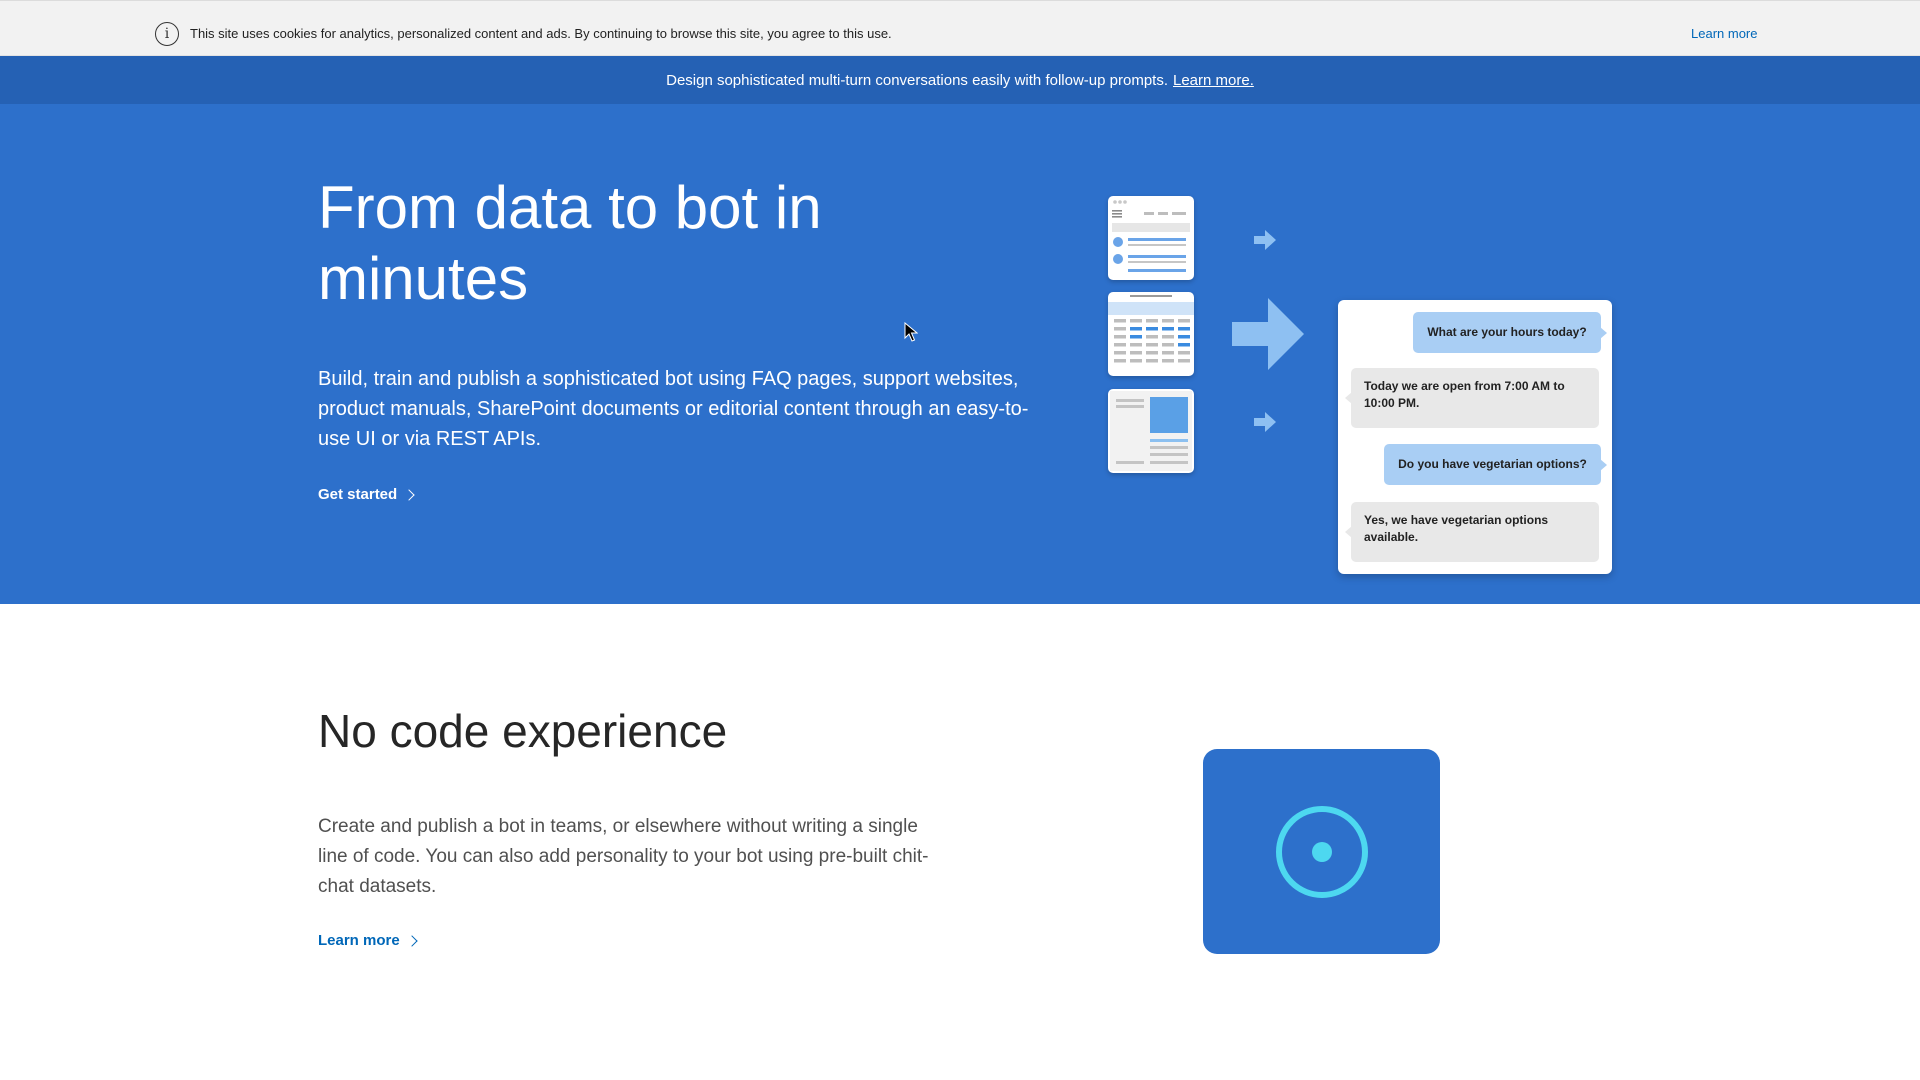  I want to click on hero-title: From data to bot in minutes, so click(570, 243).